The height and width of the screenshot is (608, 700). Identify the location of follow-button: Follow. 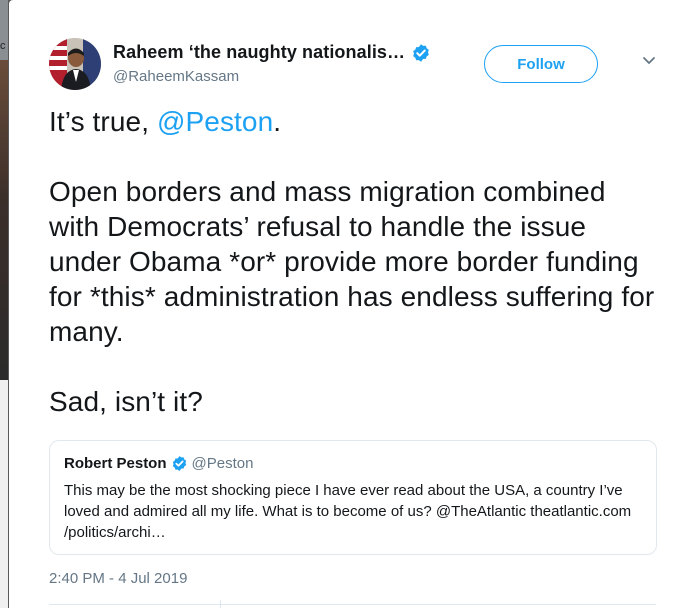
(541, 64).